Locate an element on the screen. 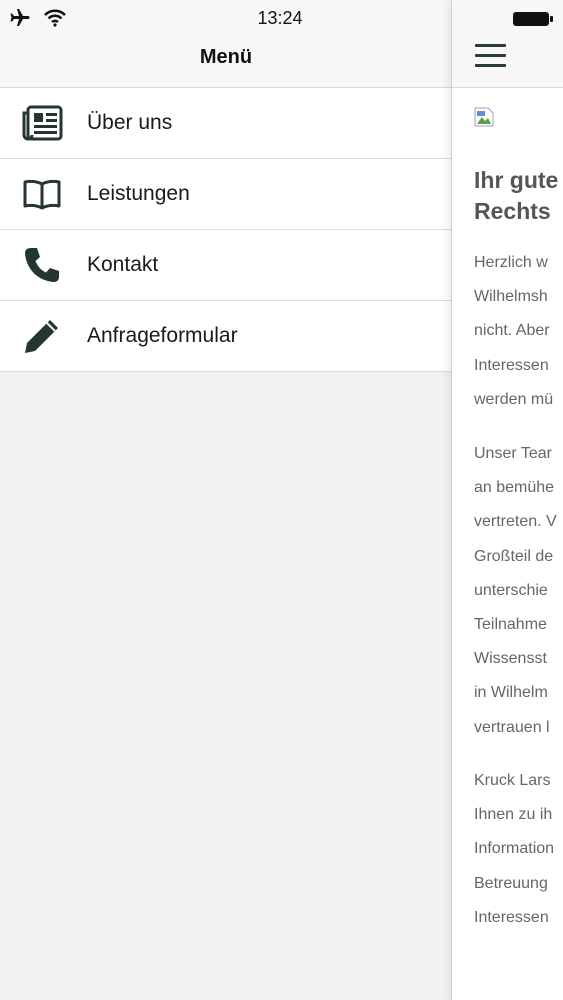 The image size is (563, 1000). broken-image-icon is located at coordinates (484, 117).